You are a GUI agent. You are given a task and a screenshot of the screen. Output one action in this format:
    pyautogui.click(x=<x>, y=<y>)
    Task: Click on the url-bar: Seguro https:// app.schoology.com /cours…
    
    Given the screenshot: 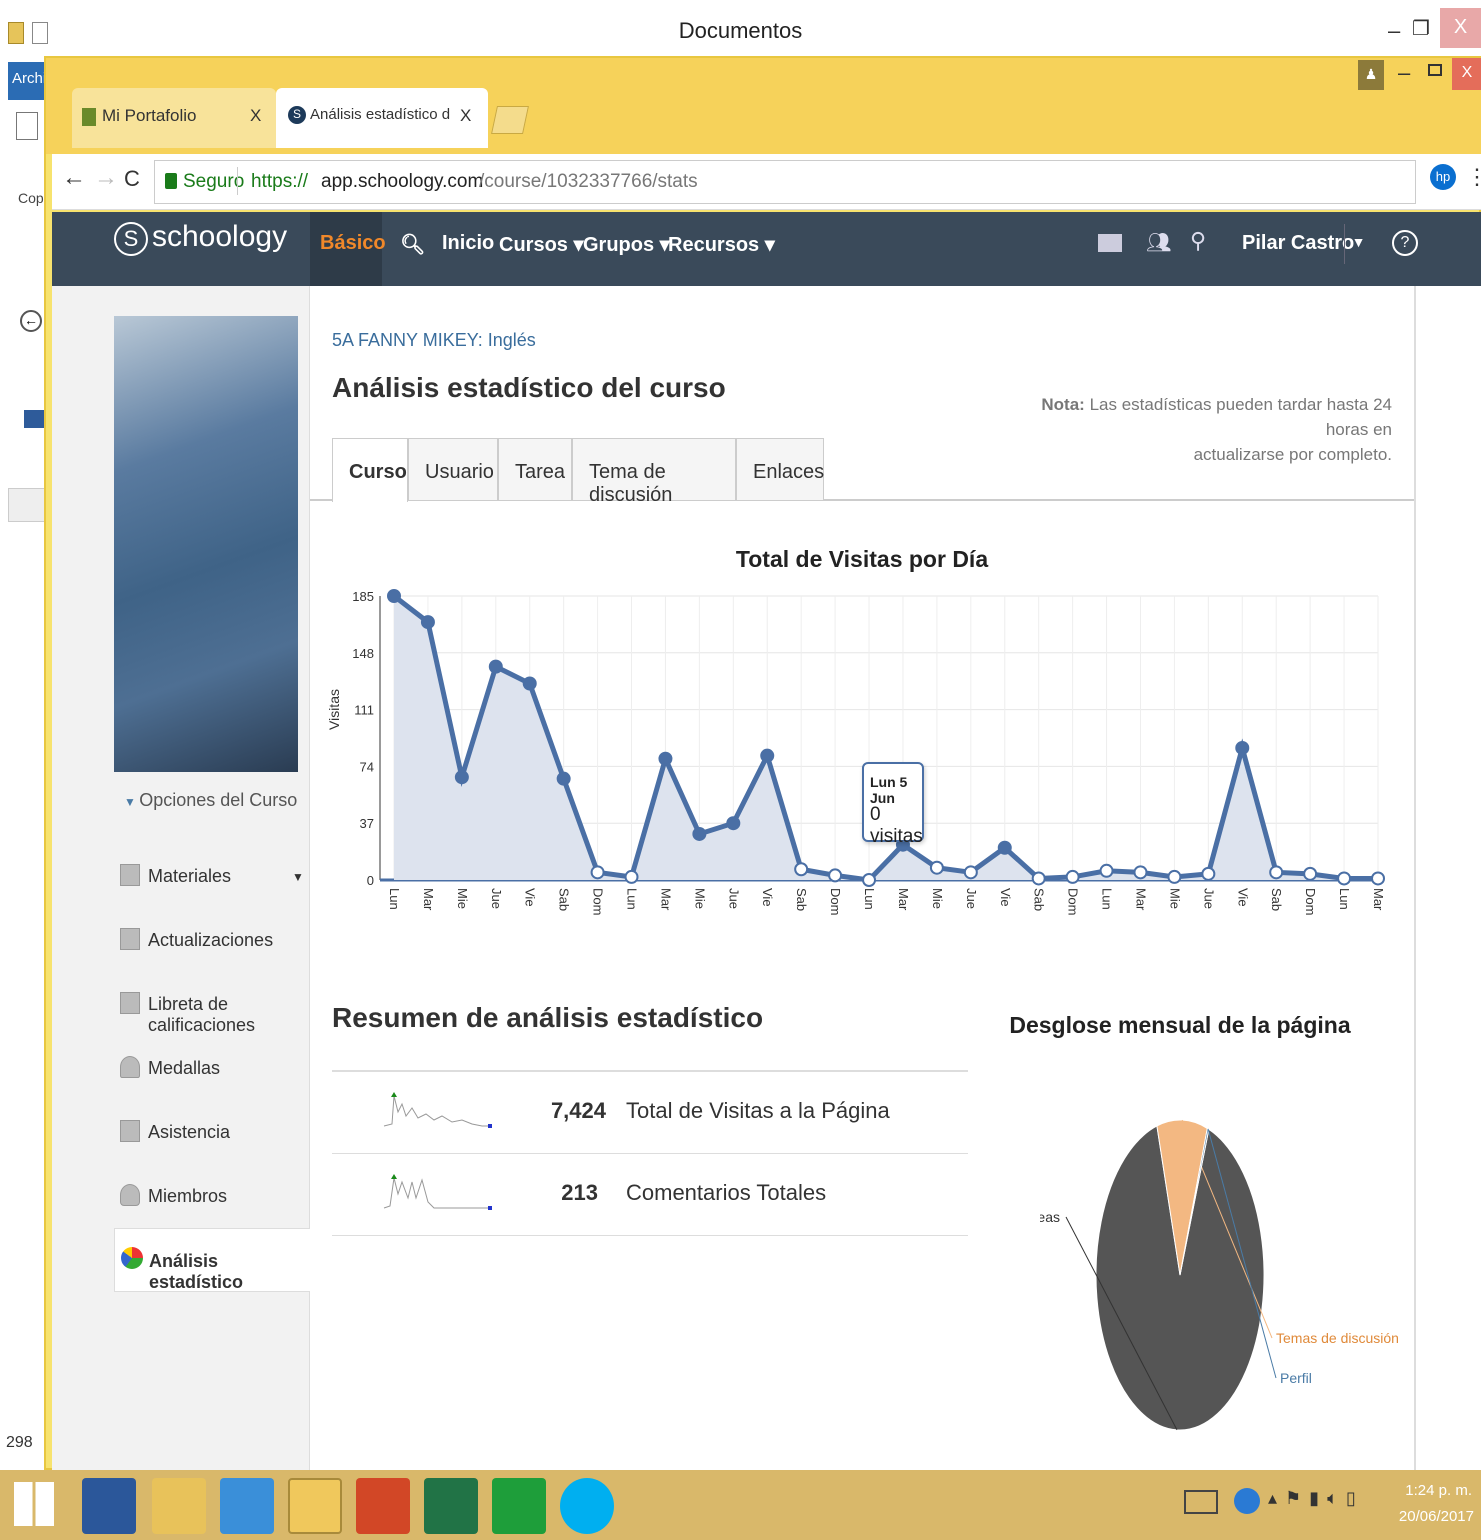 What is the action you would take?
    pyautogui.click(x=785, y=182)
    